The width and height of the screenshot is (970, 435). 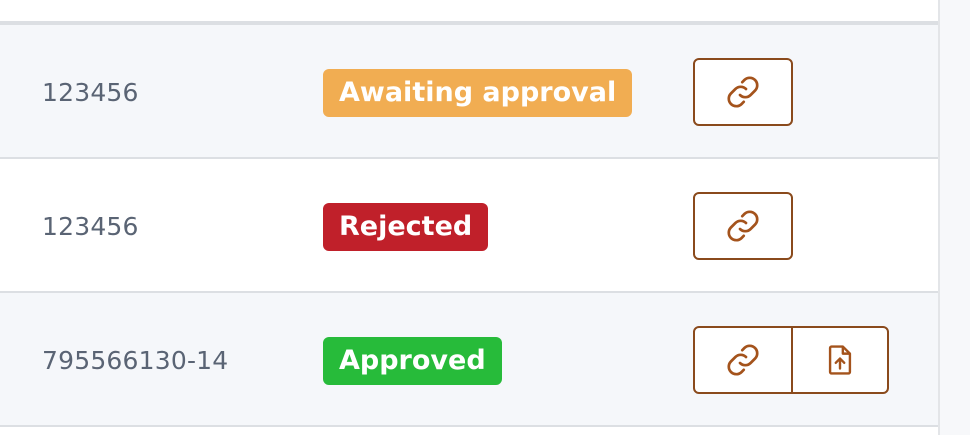 What do you see at coordinates (954, 217) in the screenshot?
I see `scrollbar-track` at bounding box center [954, 217].